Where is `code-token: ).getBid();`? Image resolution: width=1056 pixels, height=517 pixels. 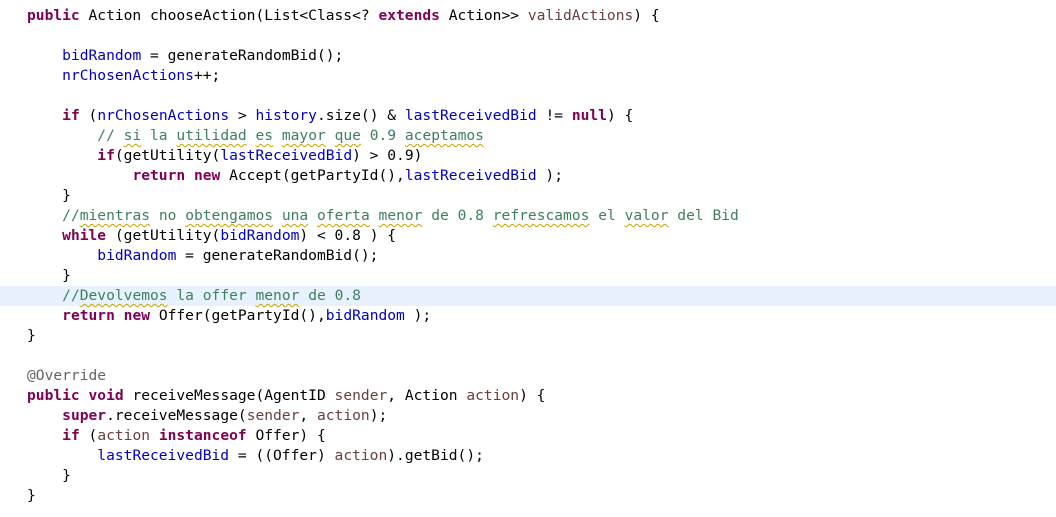
code-token: ).getBid(); is located at coordinates (435, 455).